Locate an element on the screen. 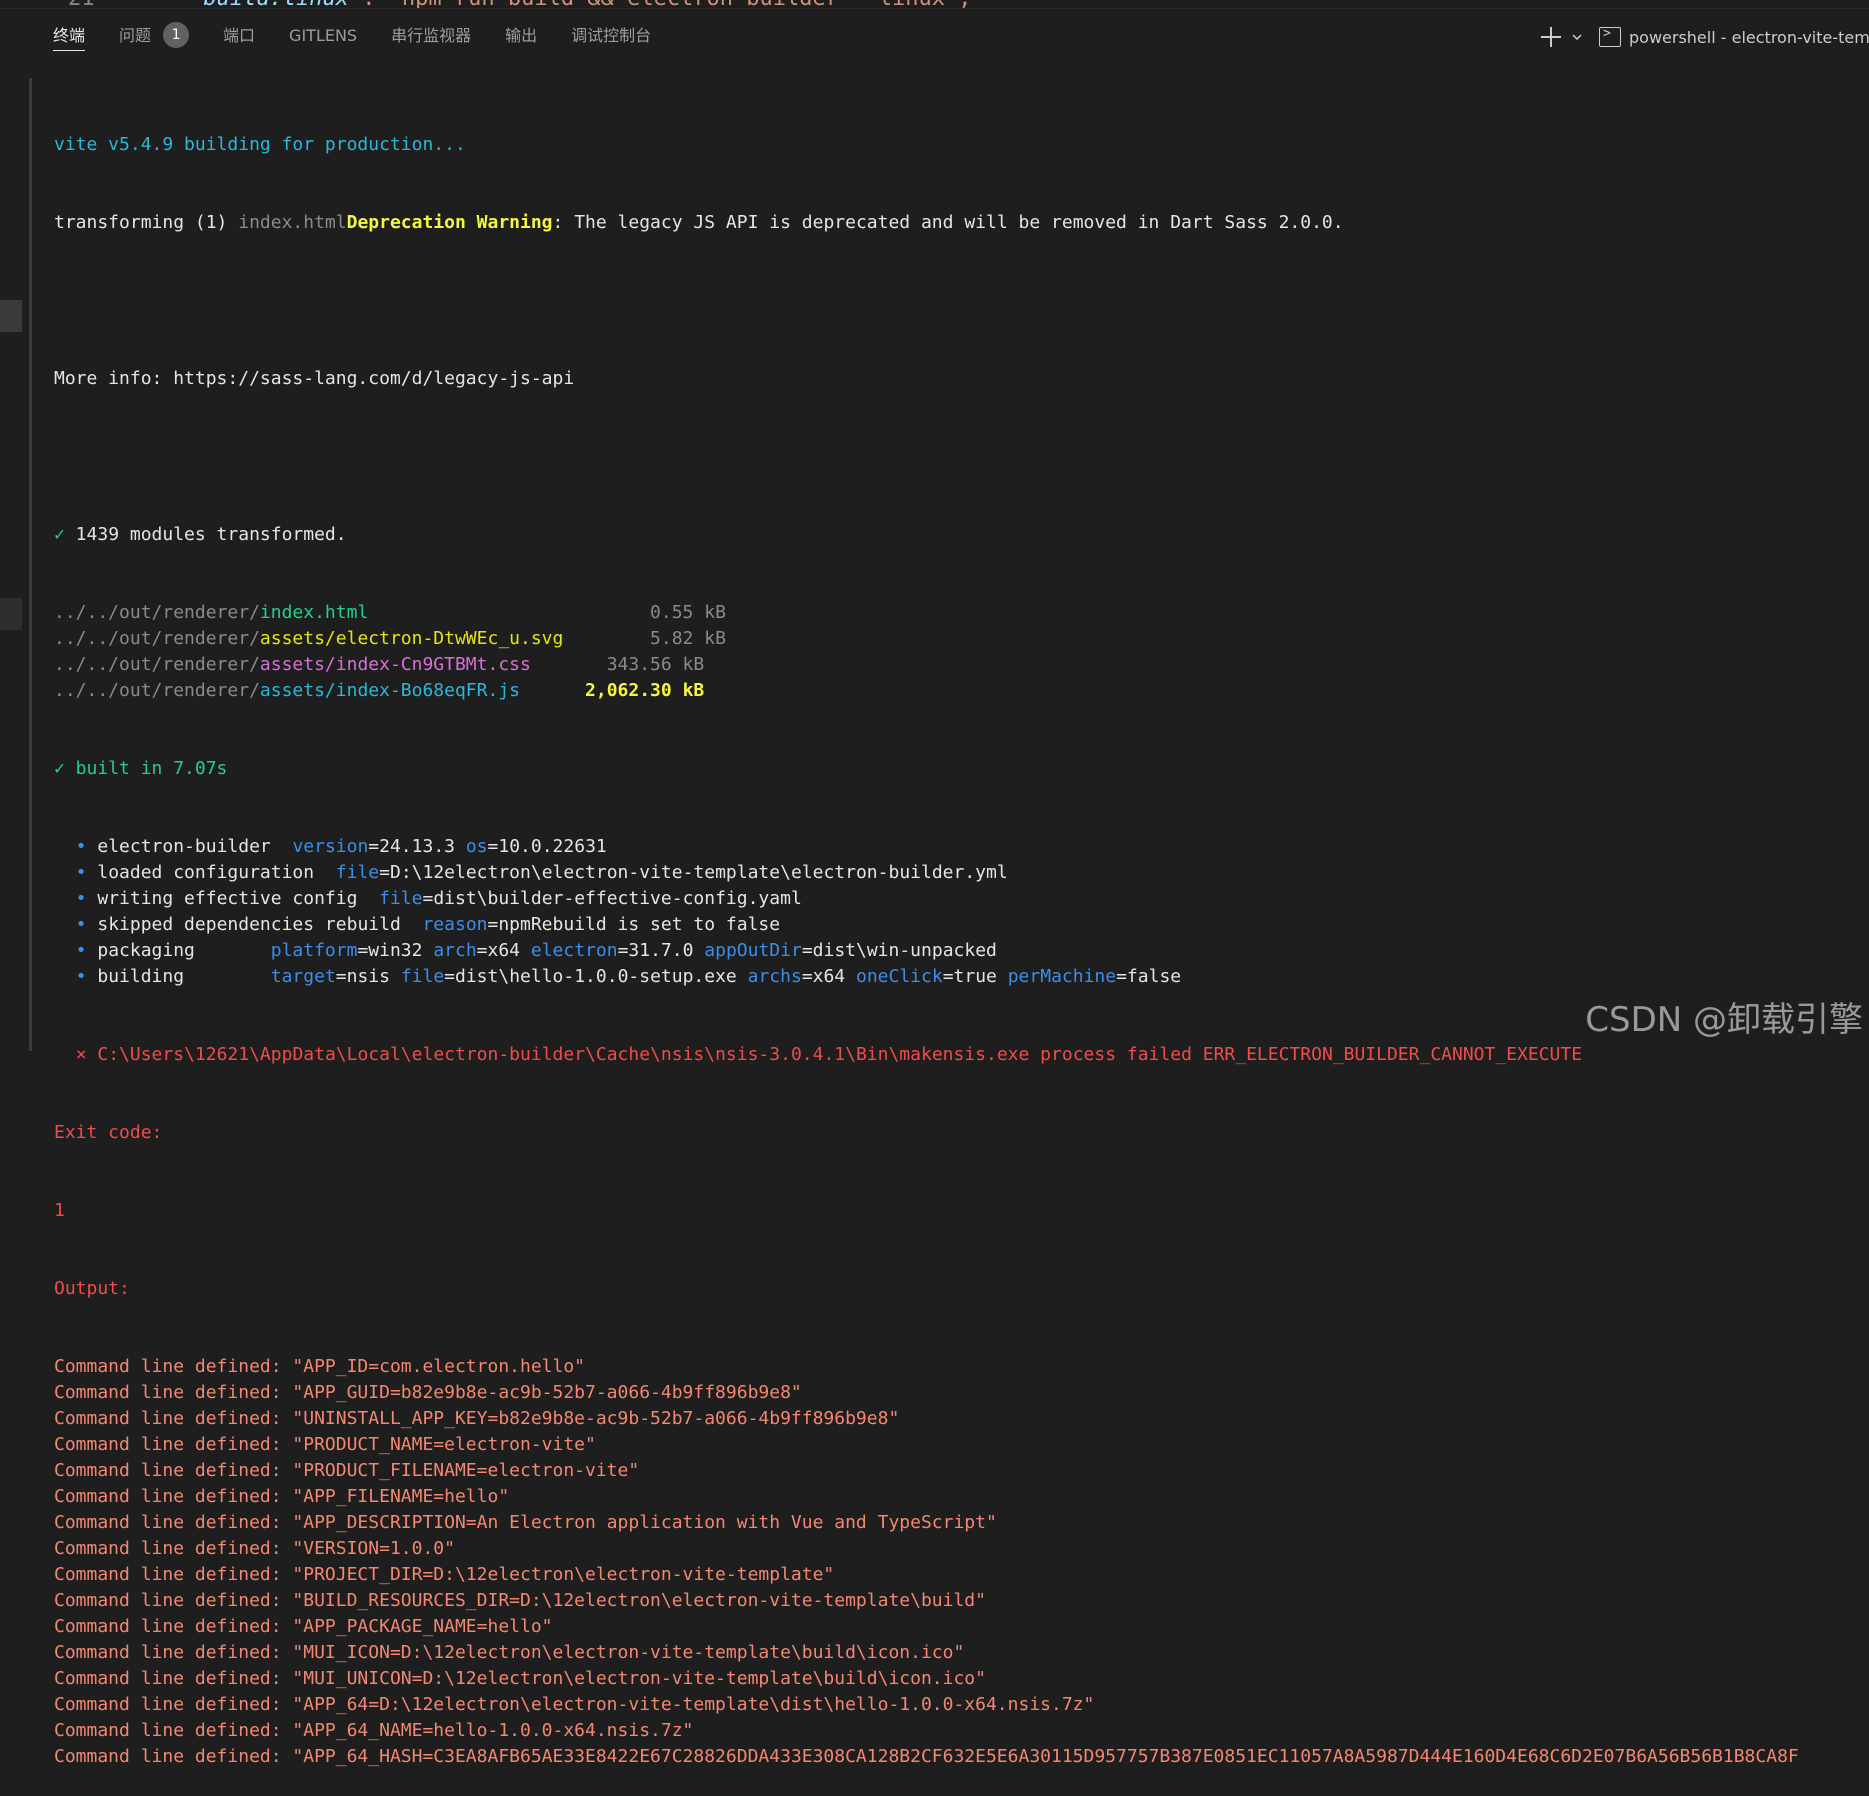  output-file-name: assets/electron-DtwWEc_u.svg is located at coordinates (411, 638).